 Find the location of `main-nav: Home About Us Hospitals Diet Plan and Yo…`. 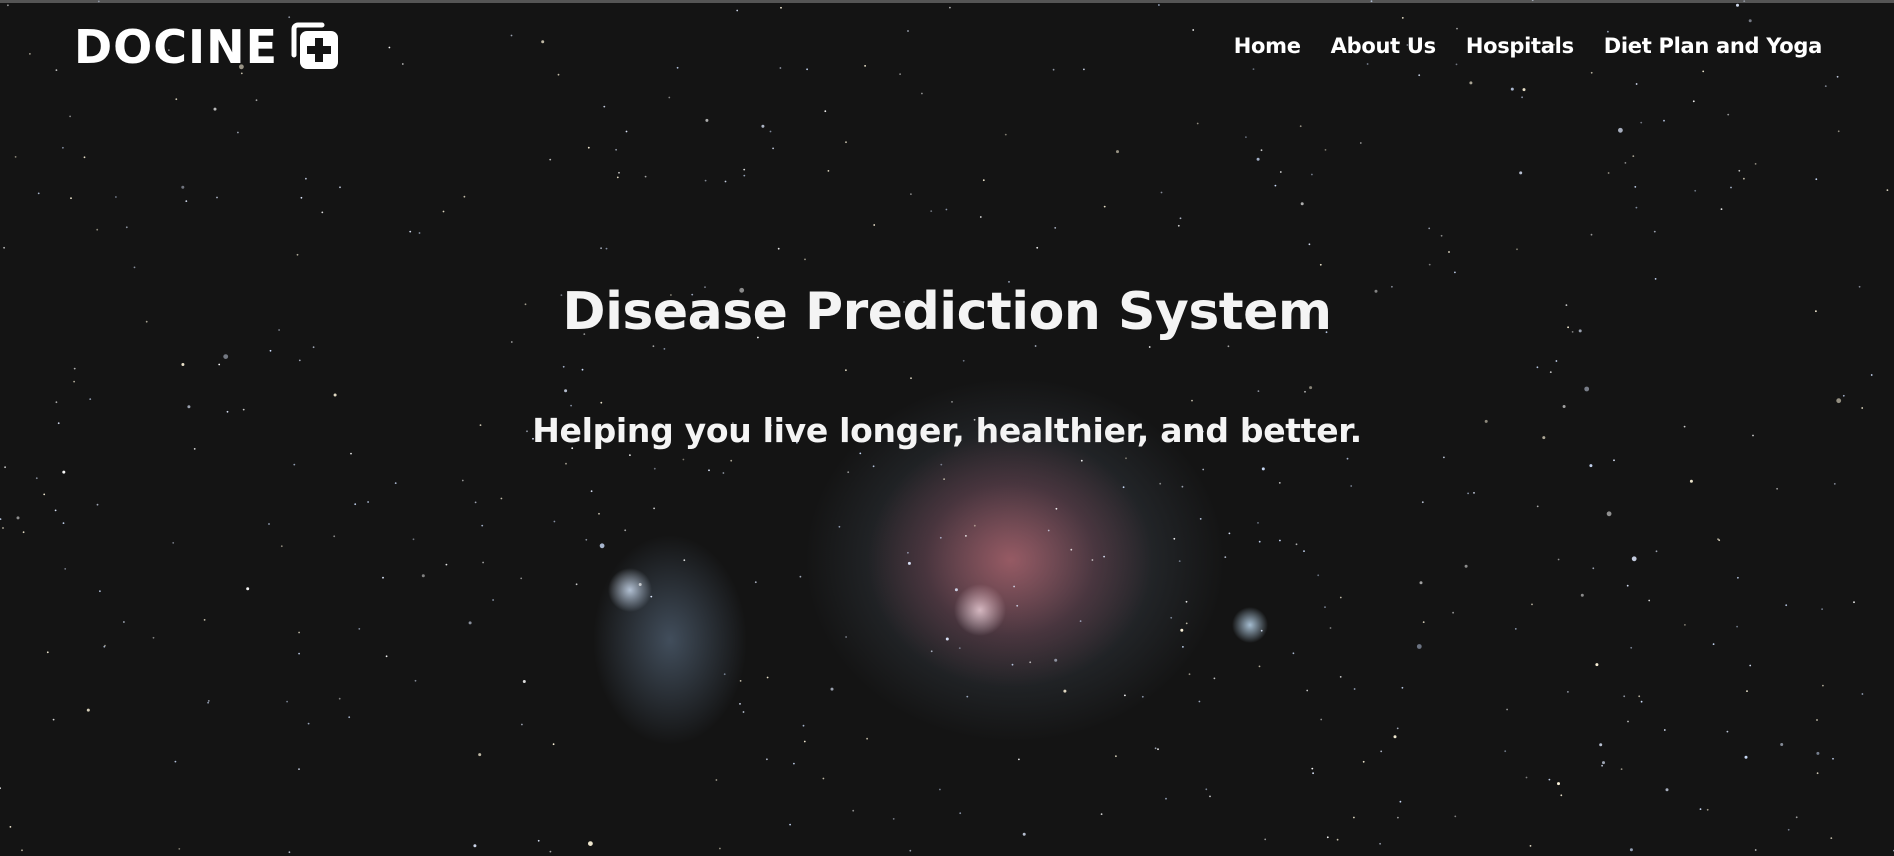

main-nav: Home About Us Hospitals Diet Plan and Yo… is located at coordinates (1528, 46).